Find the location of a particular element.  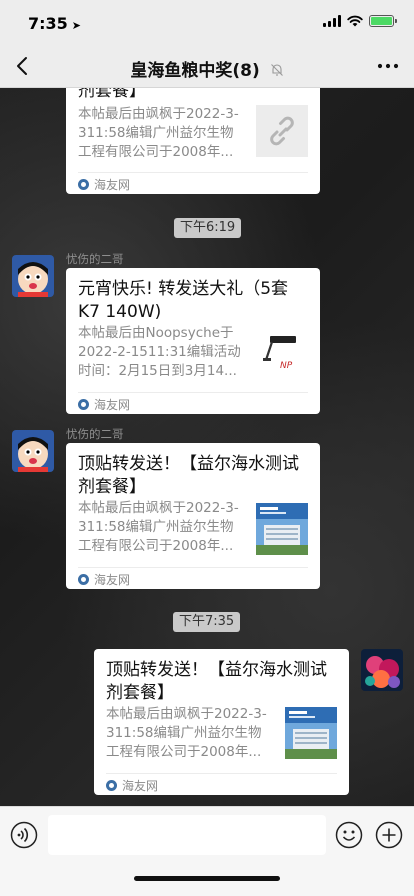

chat-title-text: 皇海鱼粮中奖(8) is located at coordinates (195, 71).